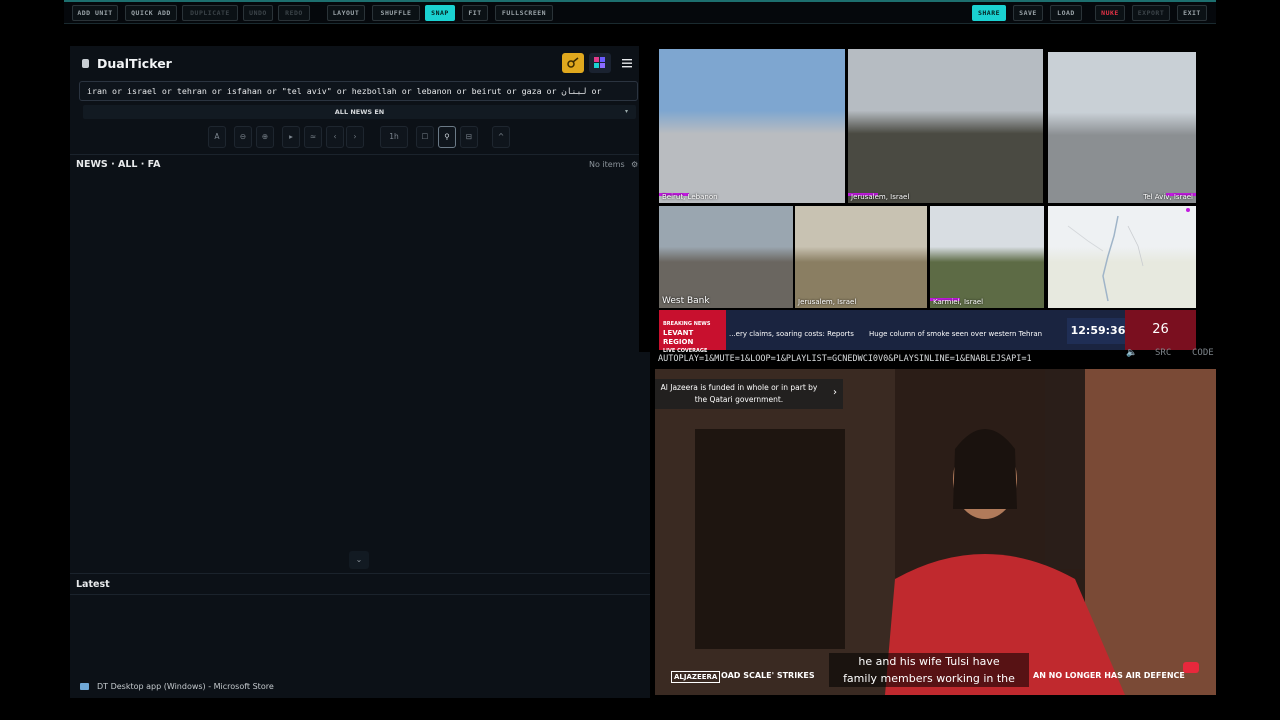  I want to click on latest-title: Latest, so click(93, 584).